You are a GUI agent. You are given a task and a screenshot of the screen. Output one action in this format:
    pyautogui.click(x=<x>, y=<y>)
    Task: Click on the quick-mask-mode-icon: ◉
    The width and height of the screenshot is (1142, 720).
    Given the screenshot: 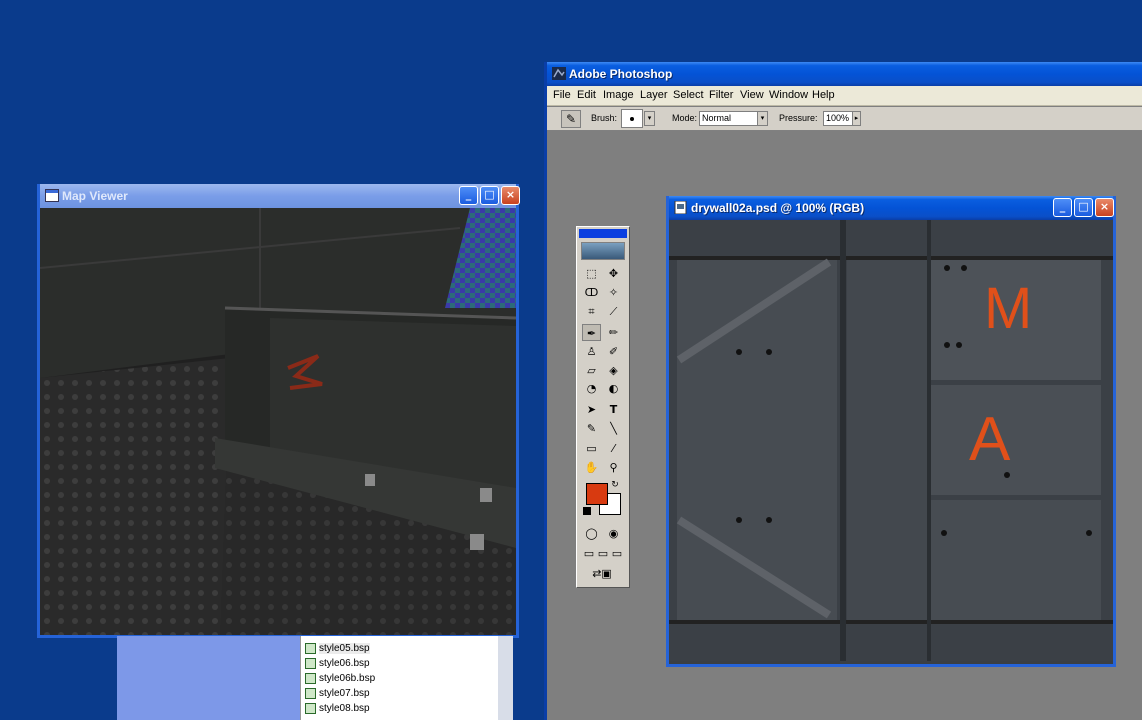 What is the action you would take?
    pyautogui.click(x=613, y=533)
    